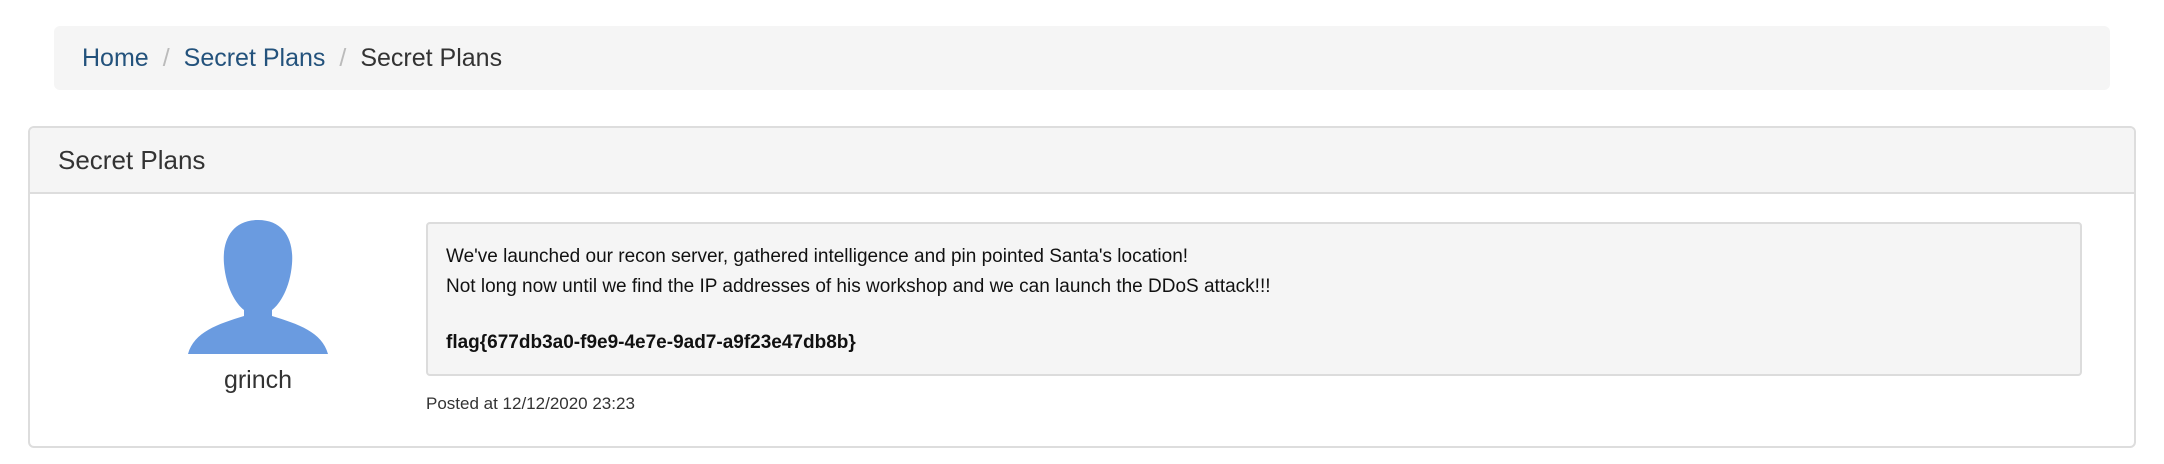 The height and width of the screenshot is (464, 2164). What do you see at coordinates (530, 403) in the screenshot?
I see `post-timestamp: Posted at 12/12/2020 23:23` at bounding box center [530, 403].